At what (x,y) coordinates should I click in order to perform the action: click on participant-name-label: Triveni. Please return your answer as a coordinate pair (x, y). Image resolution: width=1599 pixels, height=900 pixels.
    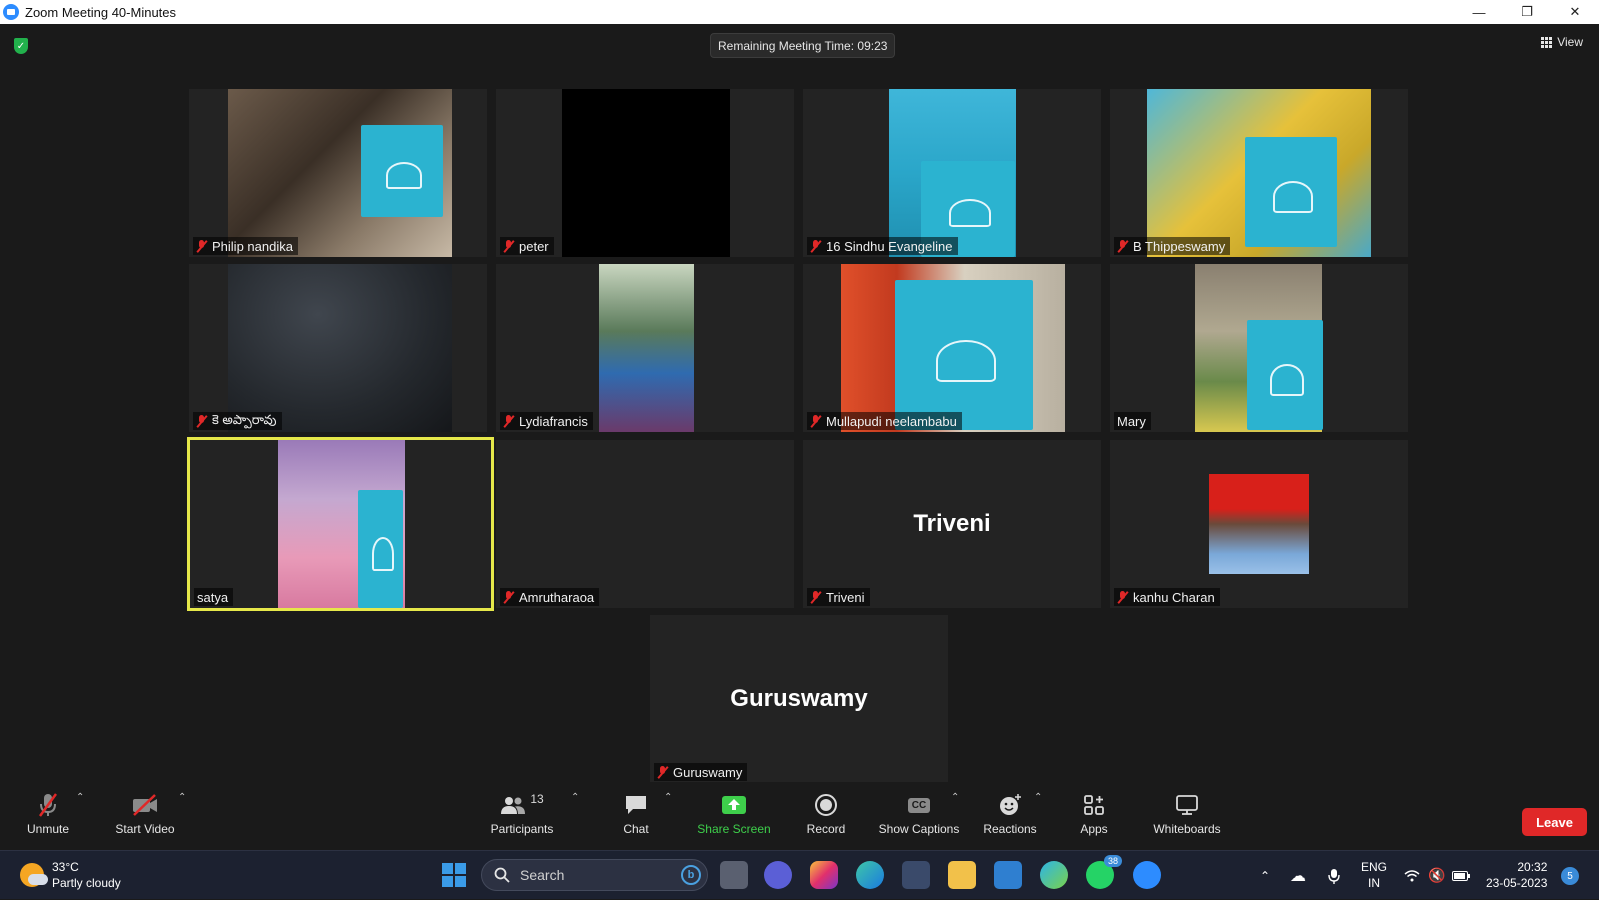
    Looking at the image, I should click on (838, 597).